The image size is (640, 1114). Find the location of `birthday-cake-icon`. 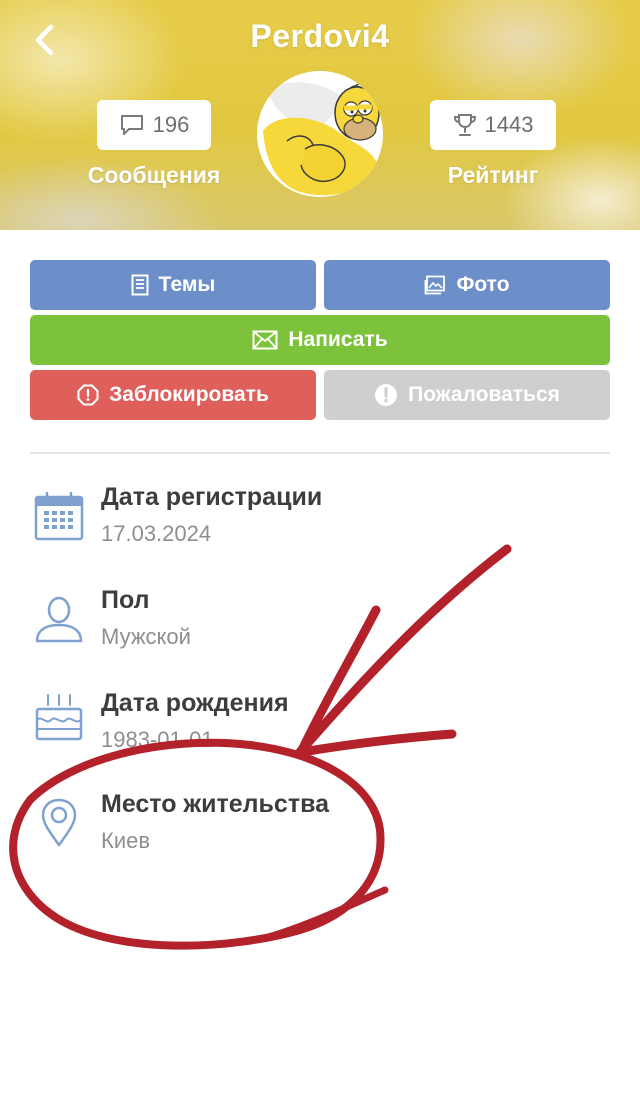

birthday-cake-icon is located at coordinates (59, 717).